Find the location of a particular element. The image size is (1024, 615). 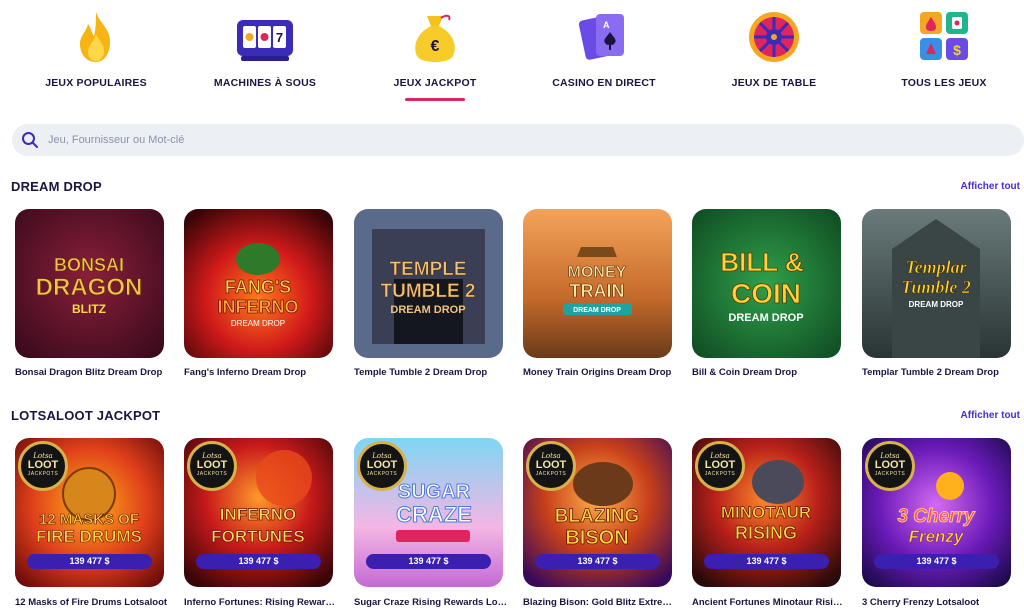

game-art-text: DRAGON is located at coordinates (89, 287).